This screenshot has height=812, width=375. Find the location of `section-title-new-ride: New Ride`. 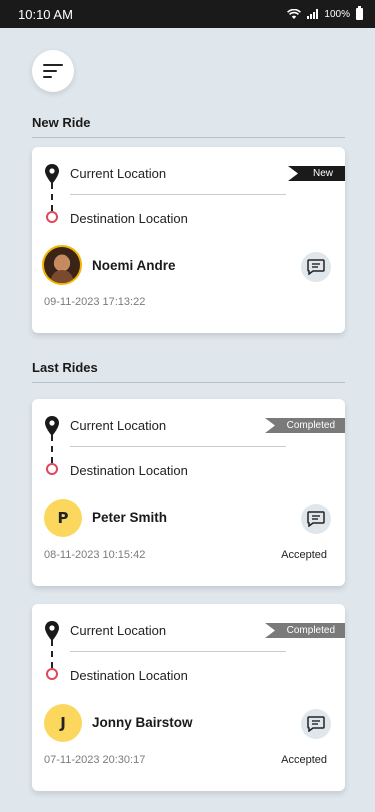

section-title-new-ride: New Ride is located at coordinates (61, 122).